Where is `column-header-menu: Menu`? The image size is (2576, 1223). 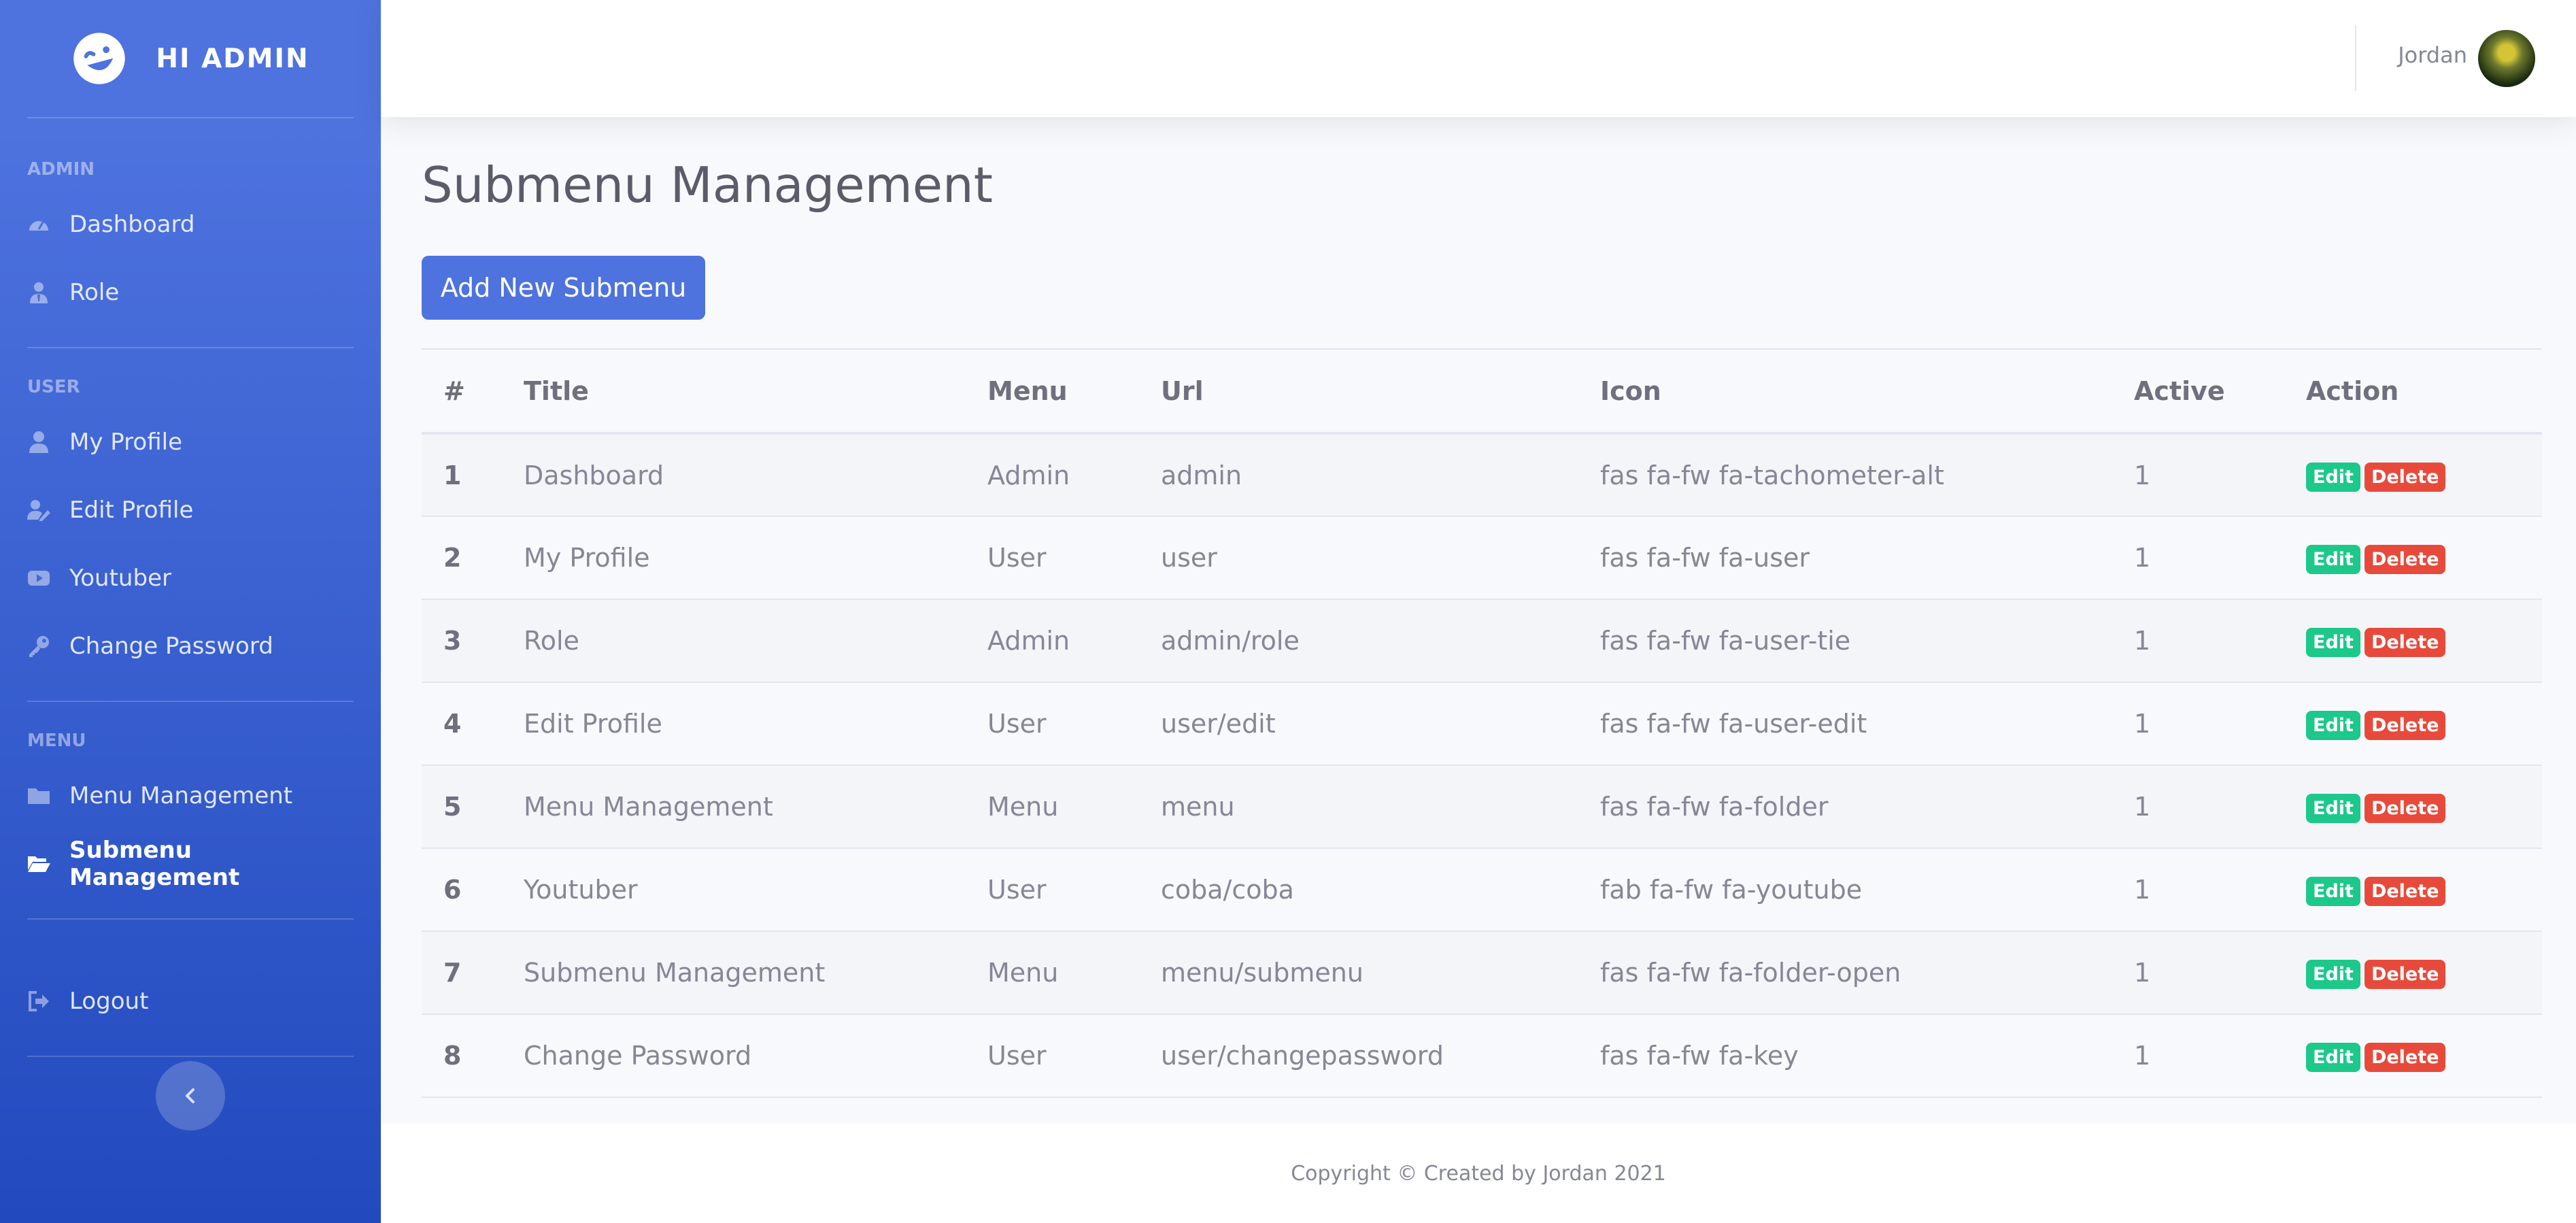
column-header-menu: Menu is located at coordinates (1052, 392).